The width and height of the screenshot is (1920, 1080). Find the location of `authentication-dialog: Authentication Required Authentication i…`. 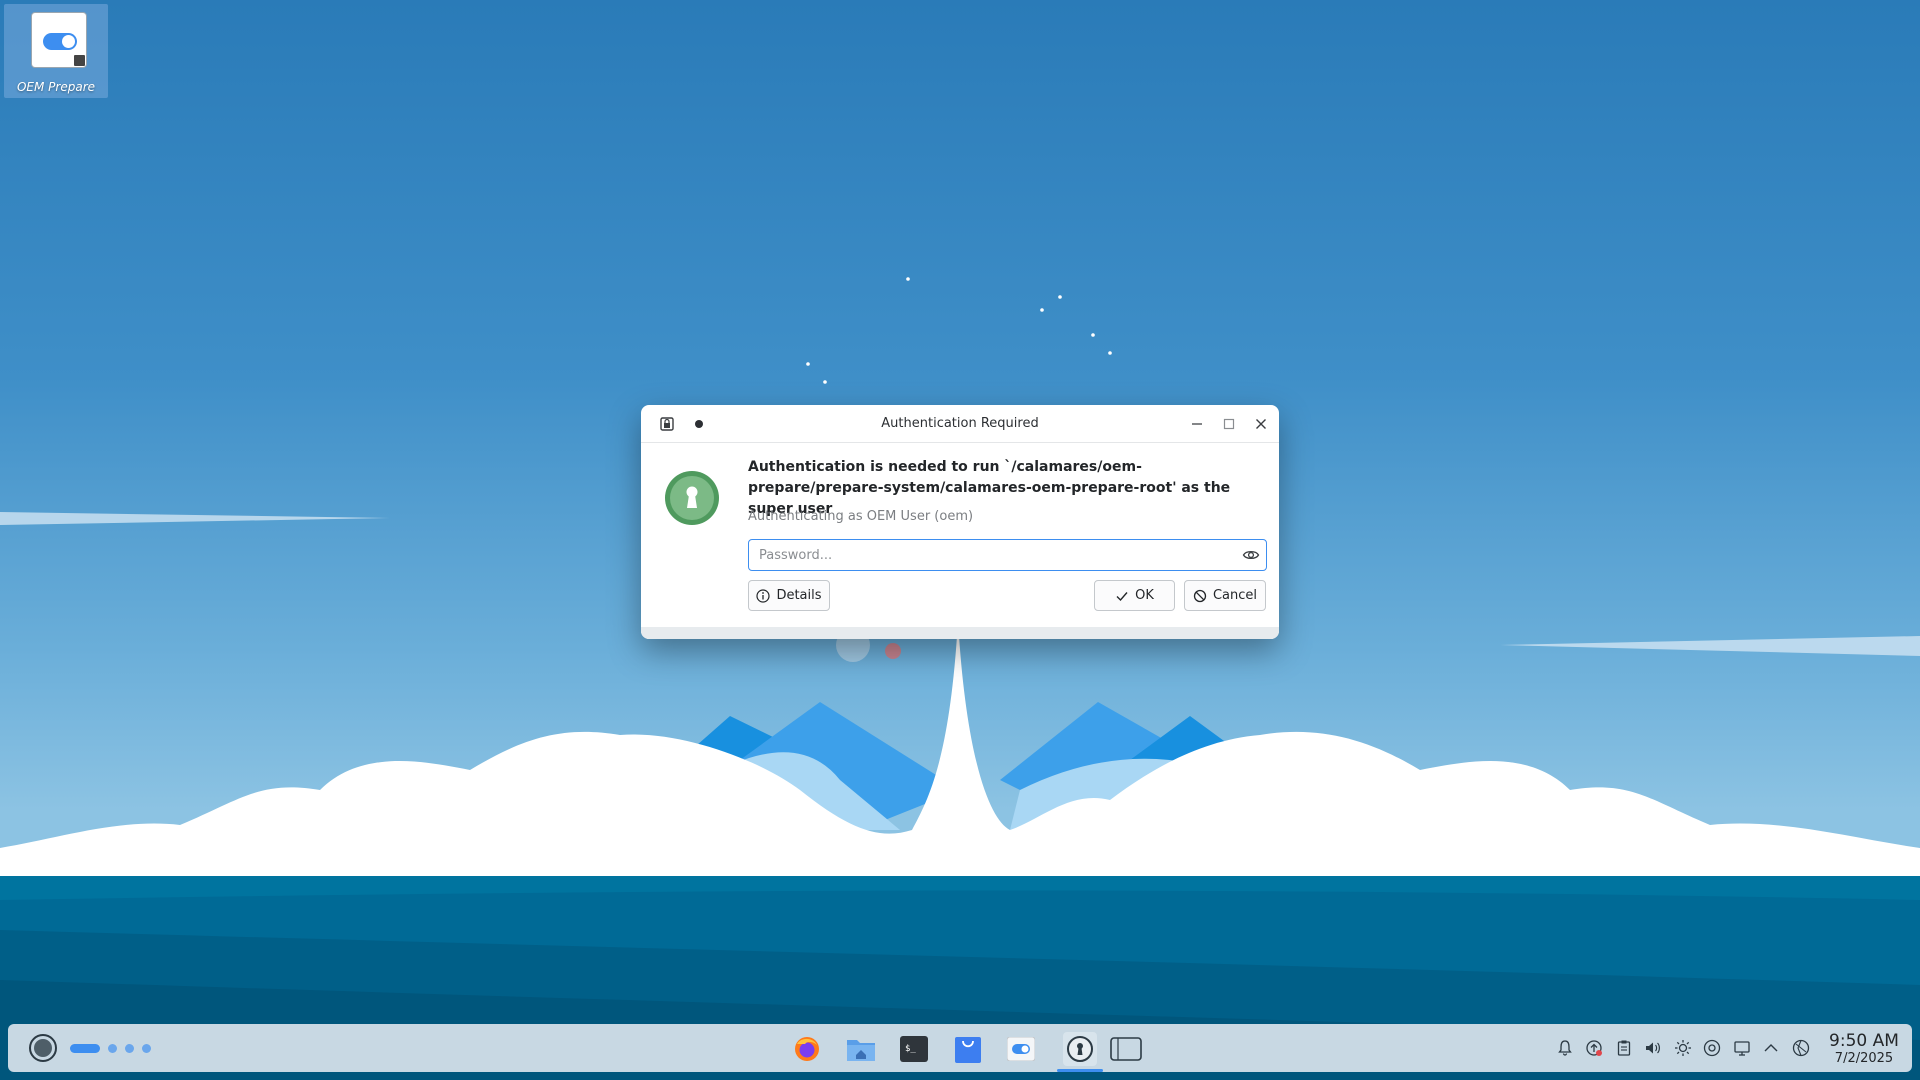

authentication-dialog: Authentication Required Authentication i… is located at coordinates (960, 522).